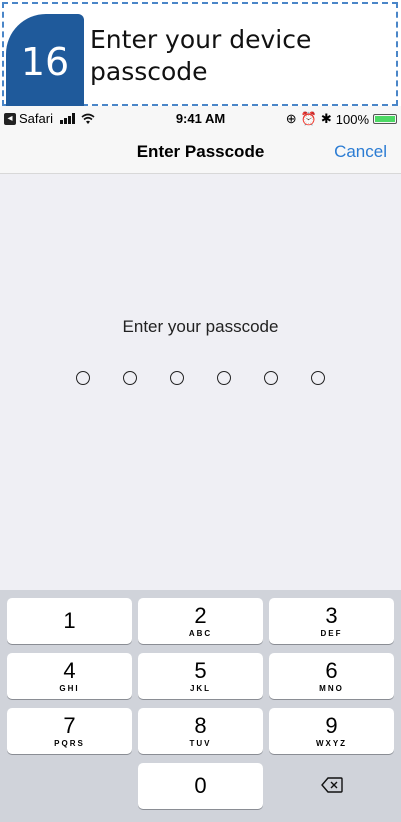 The image size is (401, 822). Describe the element at coordinates (331, 615) in the screenshot. I see `key-digit: 3` at that location.